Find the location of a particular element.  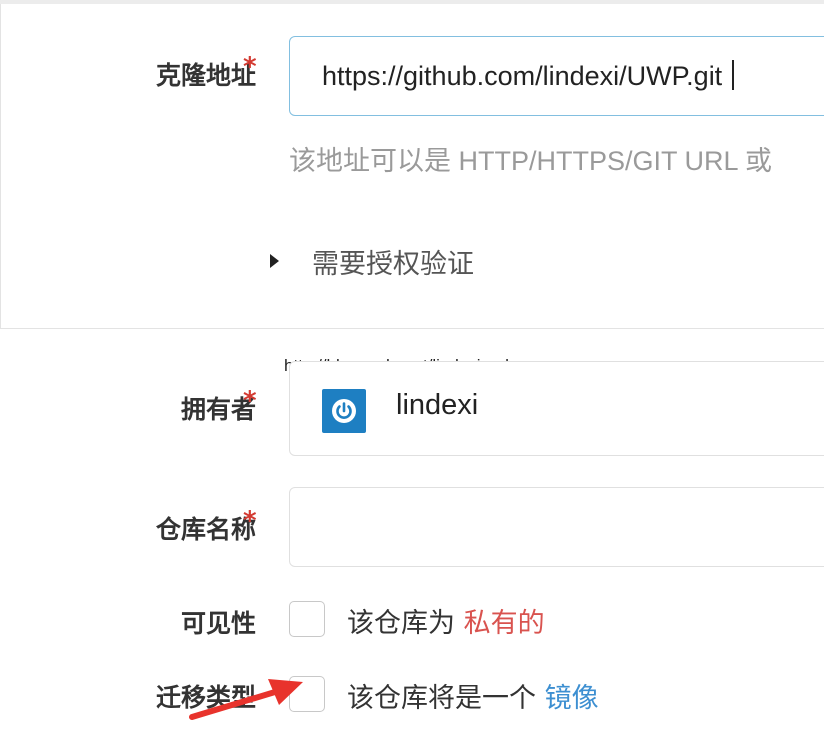

clone-url-input: https://github.com/lindexi/UWP.git is located at coordinates (556, 76).